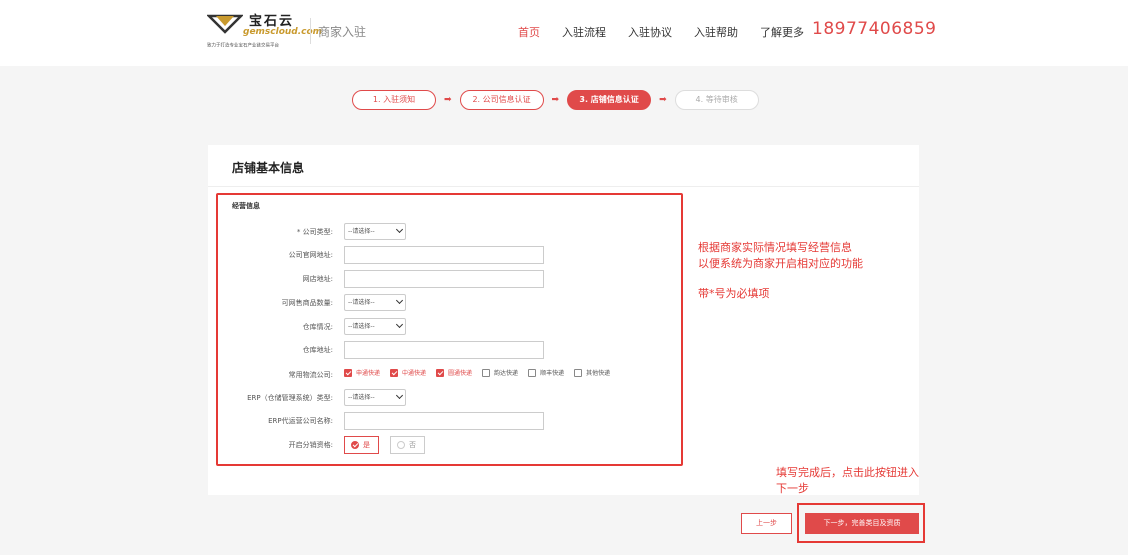  Describe the element at coordinates (716, 32) in the screenshot. I see `nav-help: 入驻帮助` at that location.